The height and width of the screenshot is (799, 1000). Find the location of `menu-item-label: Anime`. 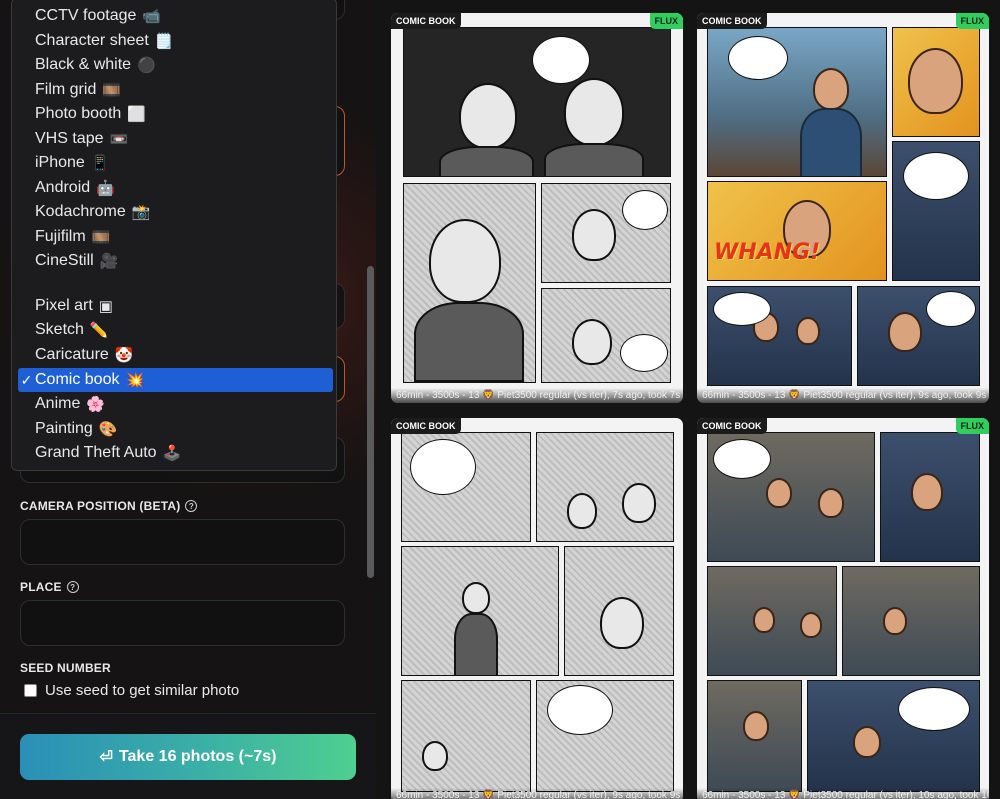

menu-item-label: Anime is located at coordinates (58, 403).